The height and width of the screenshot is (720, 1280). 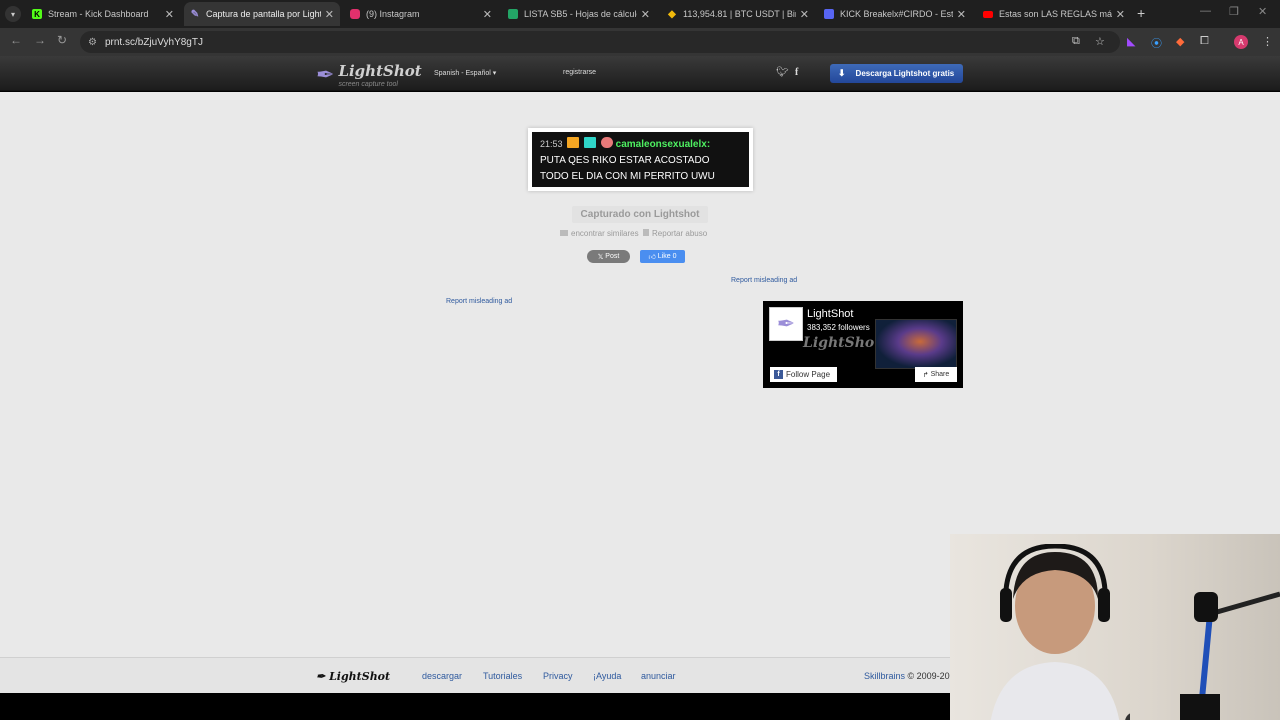 I want to click on skillbrains-link: Skillbrains, so click(x=884, y=676).